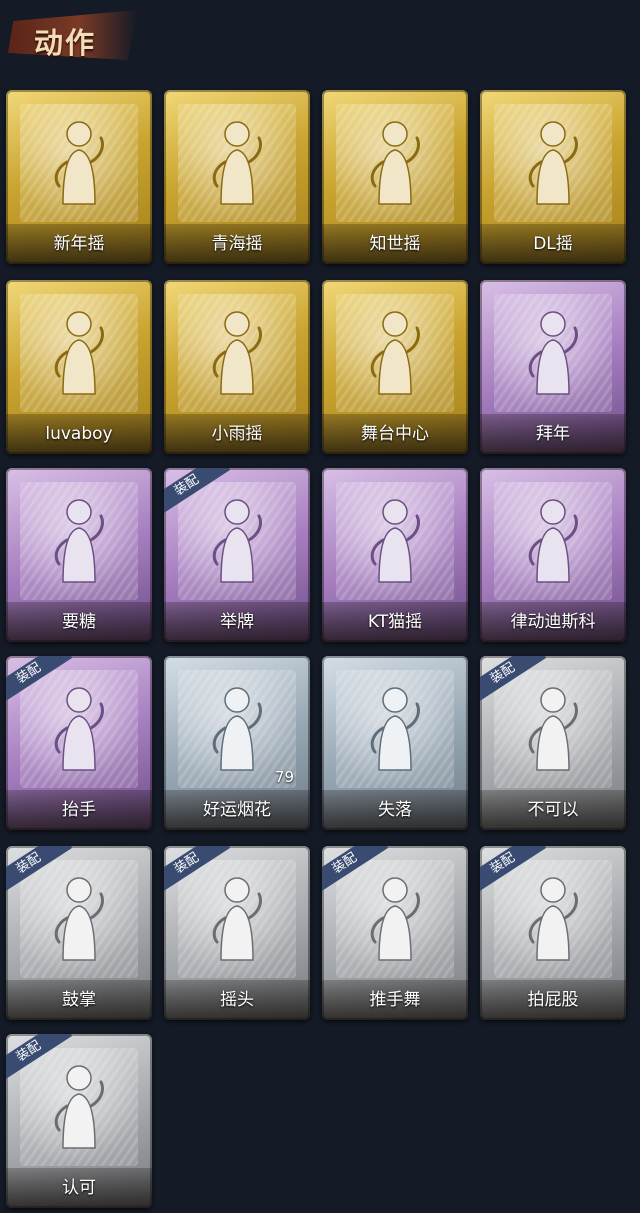 The width and height of the screenshot is (640, 1213). I want to click on emote-card: 青海摇, so click(237, 177).